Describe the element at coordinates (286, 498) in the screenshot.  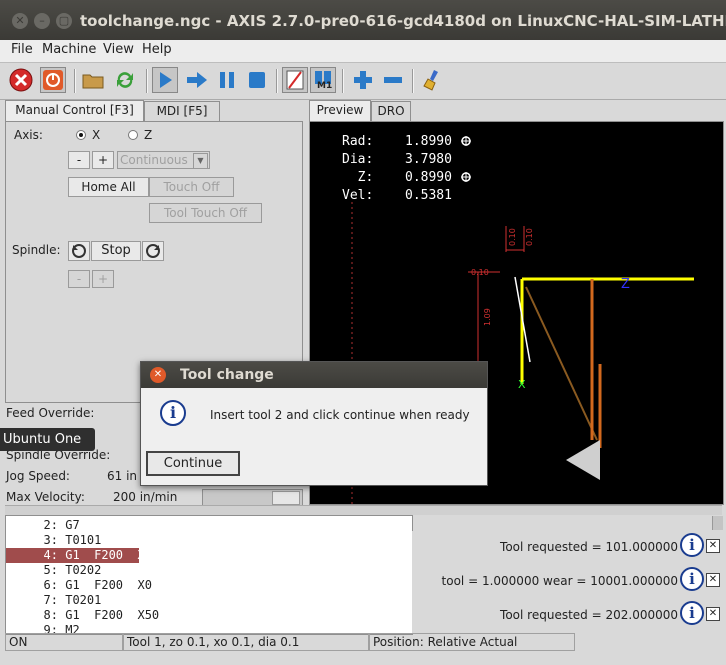
I see `slider-handle` at that location.